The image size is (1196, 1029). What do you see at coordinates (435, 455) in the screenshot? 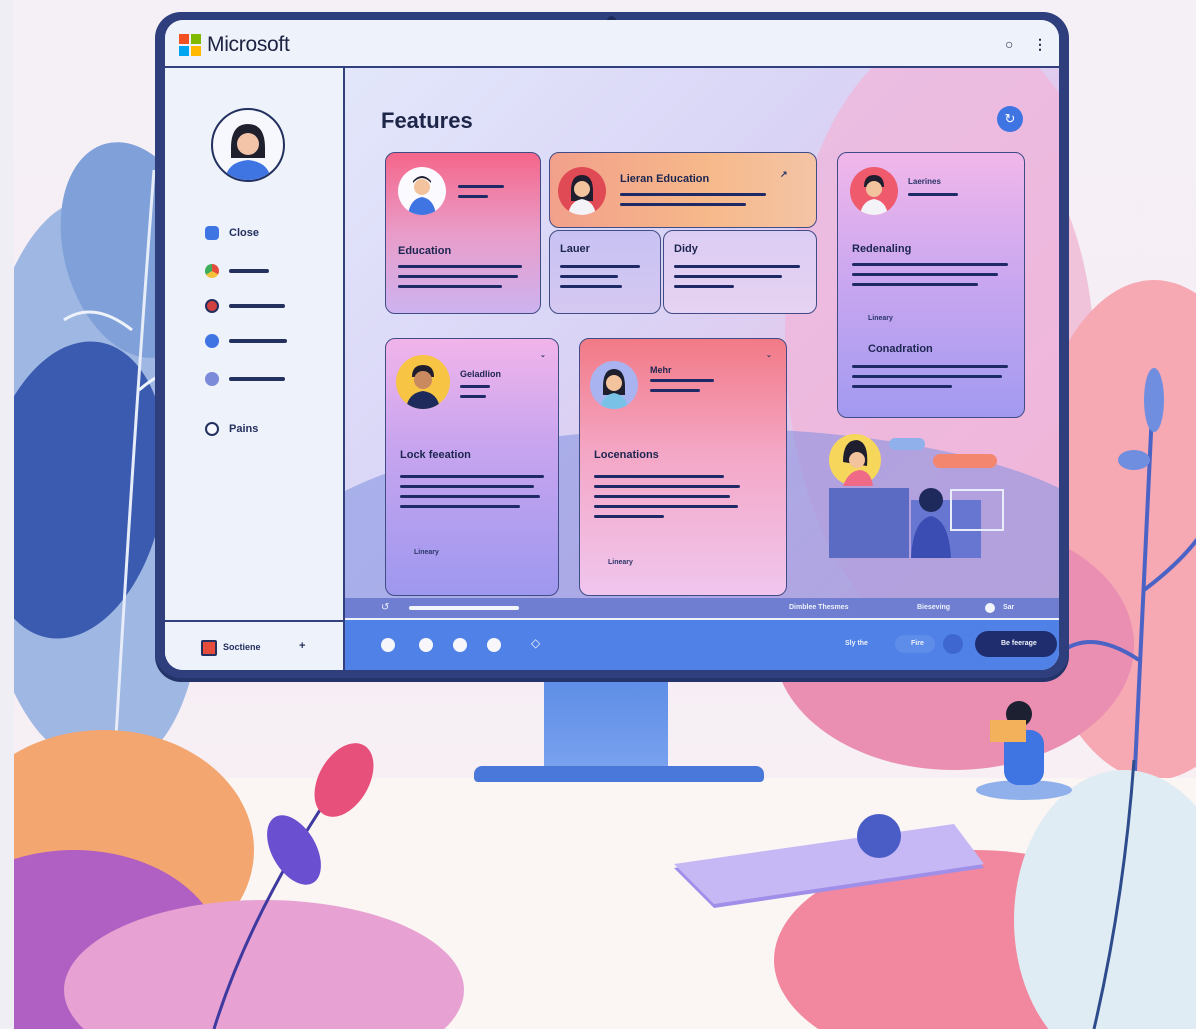
I see `card-heading: Lock feeation` at bounding box center [435, 455].